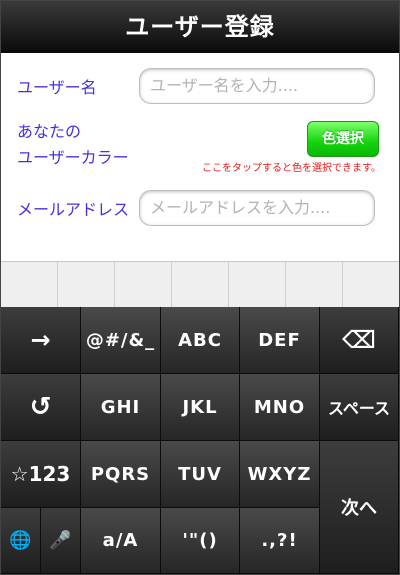 This screenshot has height=575, width=400. Describe the element at coordinates (359, 507) in the screenshot. I see `next-key: 次へ` at that location.